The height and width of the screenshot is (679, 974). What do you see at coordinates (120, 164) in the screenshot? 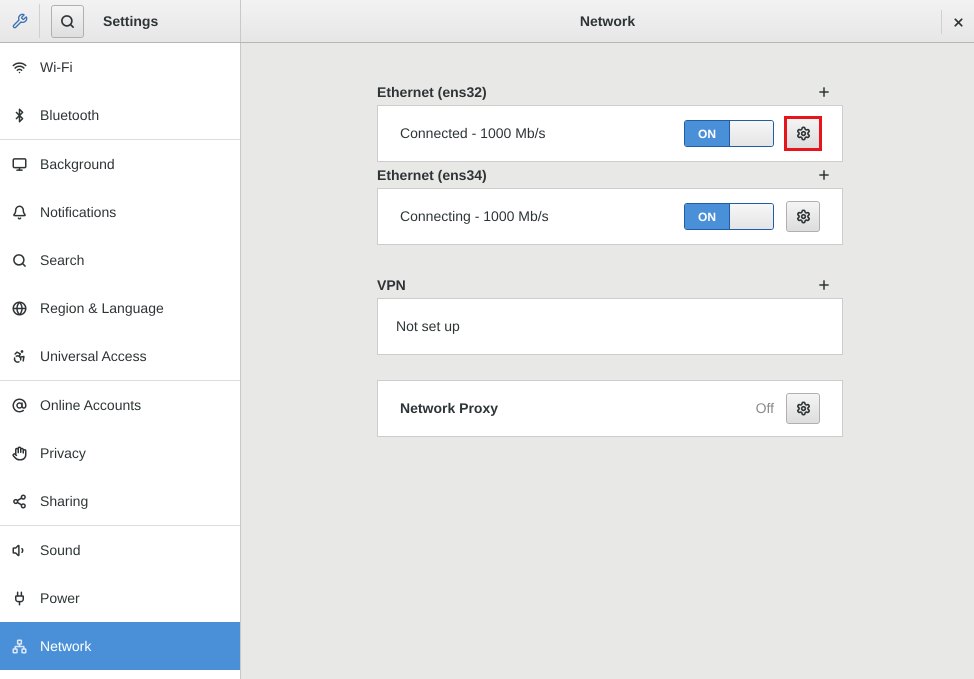
I see `sidebar-item: Background` at bounding box center [120, 164].